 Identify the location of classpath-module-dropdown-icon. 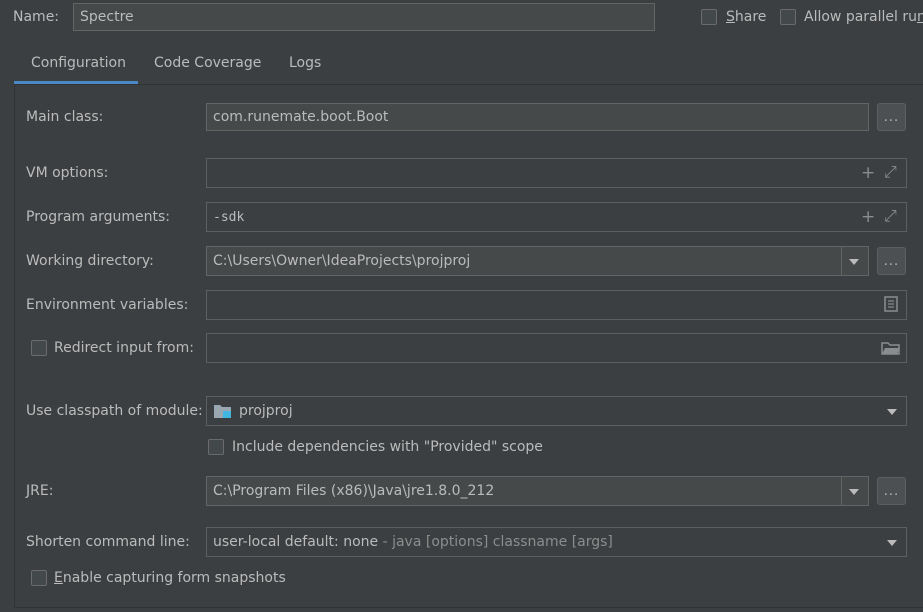
(892, 412).